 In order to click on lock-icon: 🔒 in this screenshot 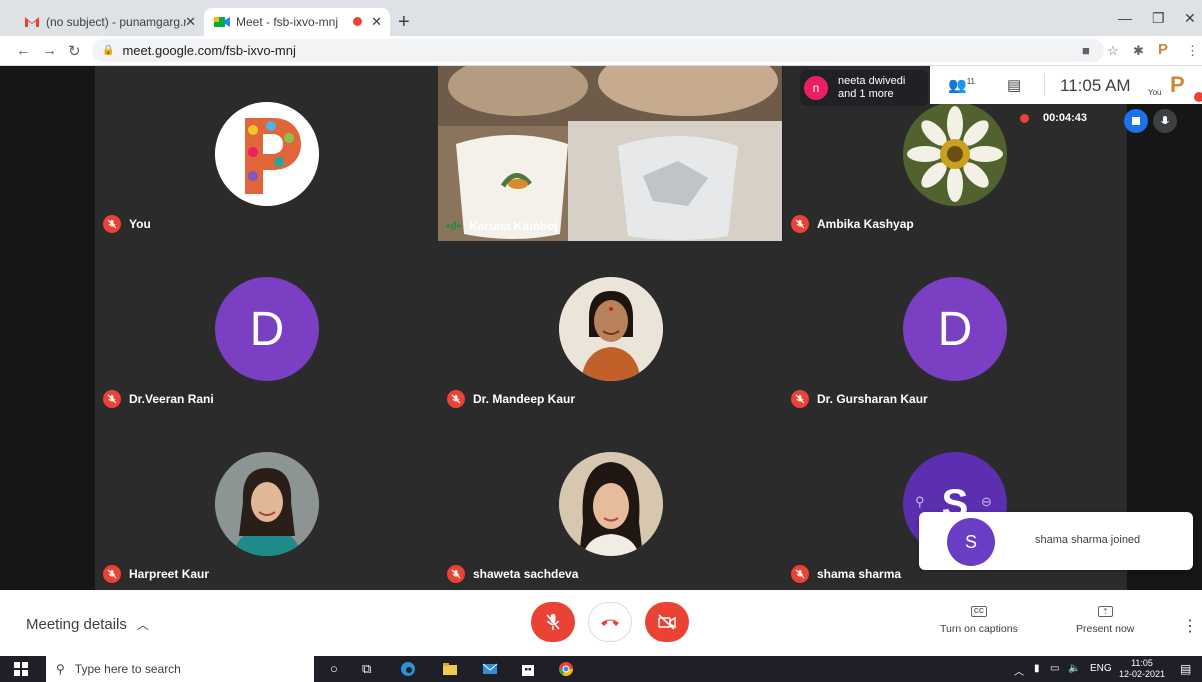, I will do `click(108, 50)`.